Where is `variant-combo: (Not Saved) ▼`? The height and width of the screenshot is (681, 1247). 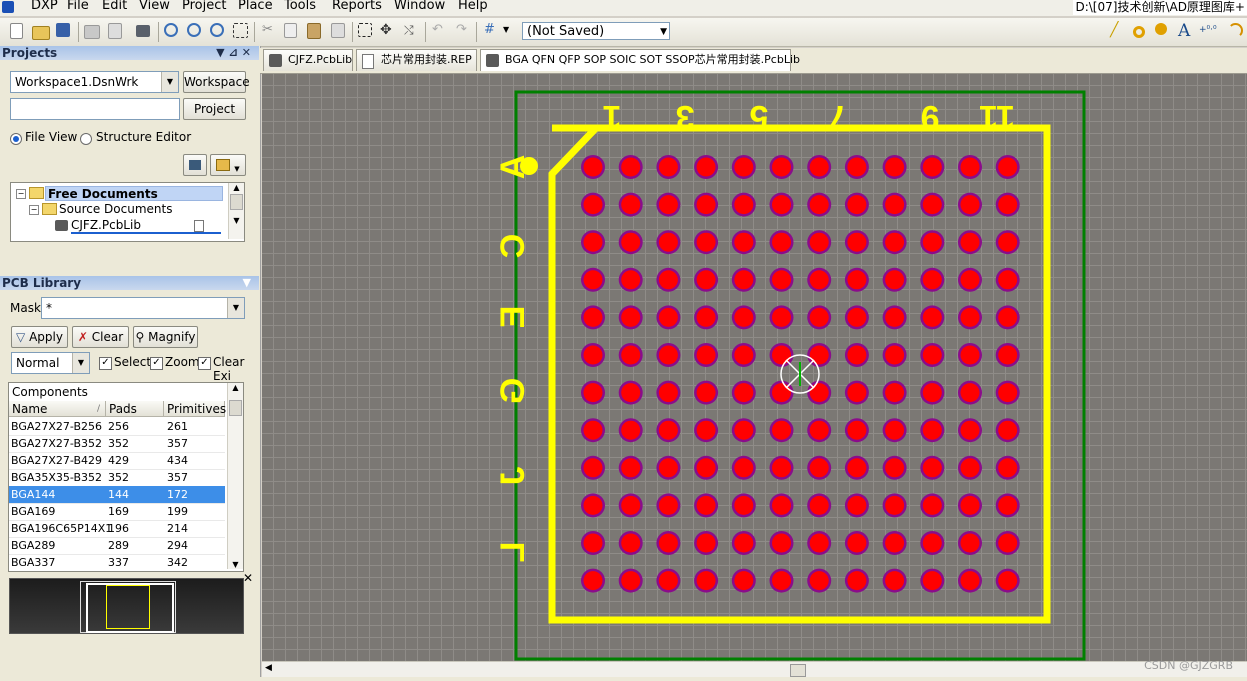
variant-combo: (Not Saved) ▼ is located at coordinates (596, 31).